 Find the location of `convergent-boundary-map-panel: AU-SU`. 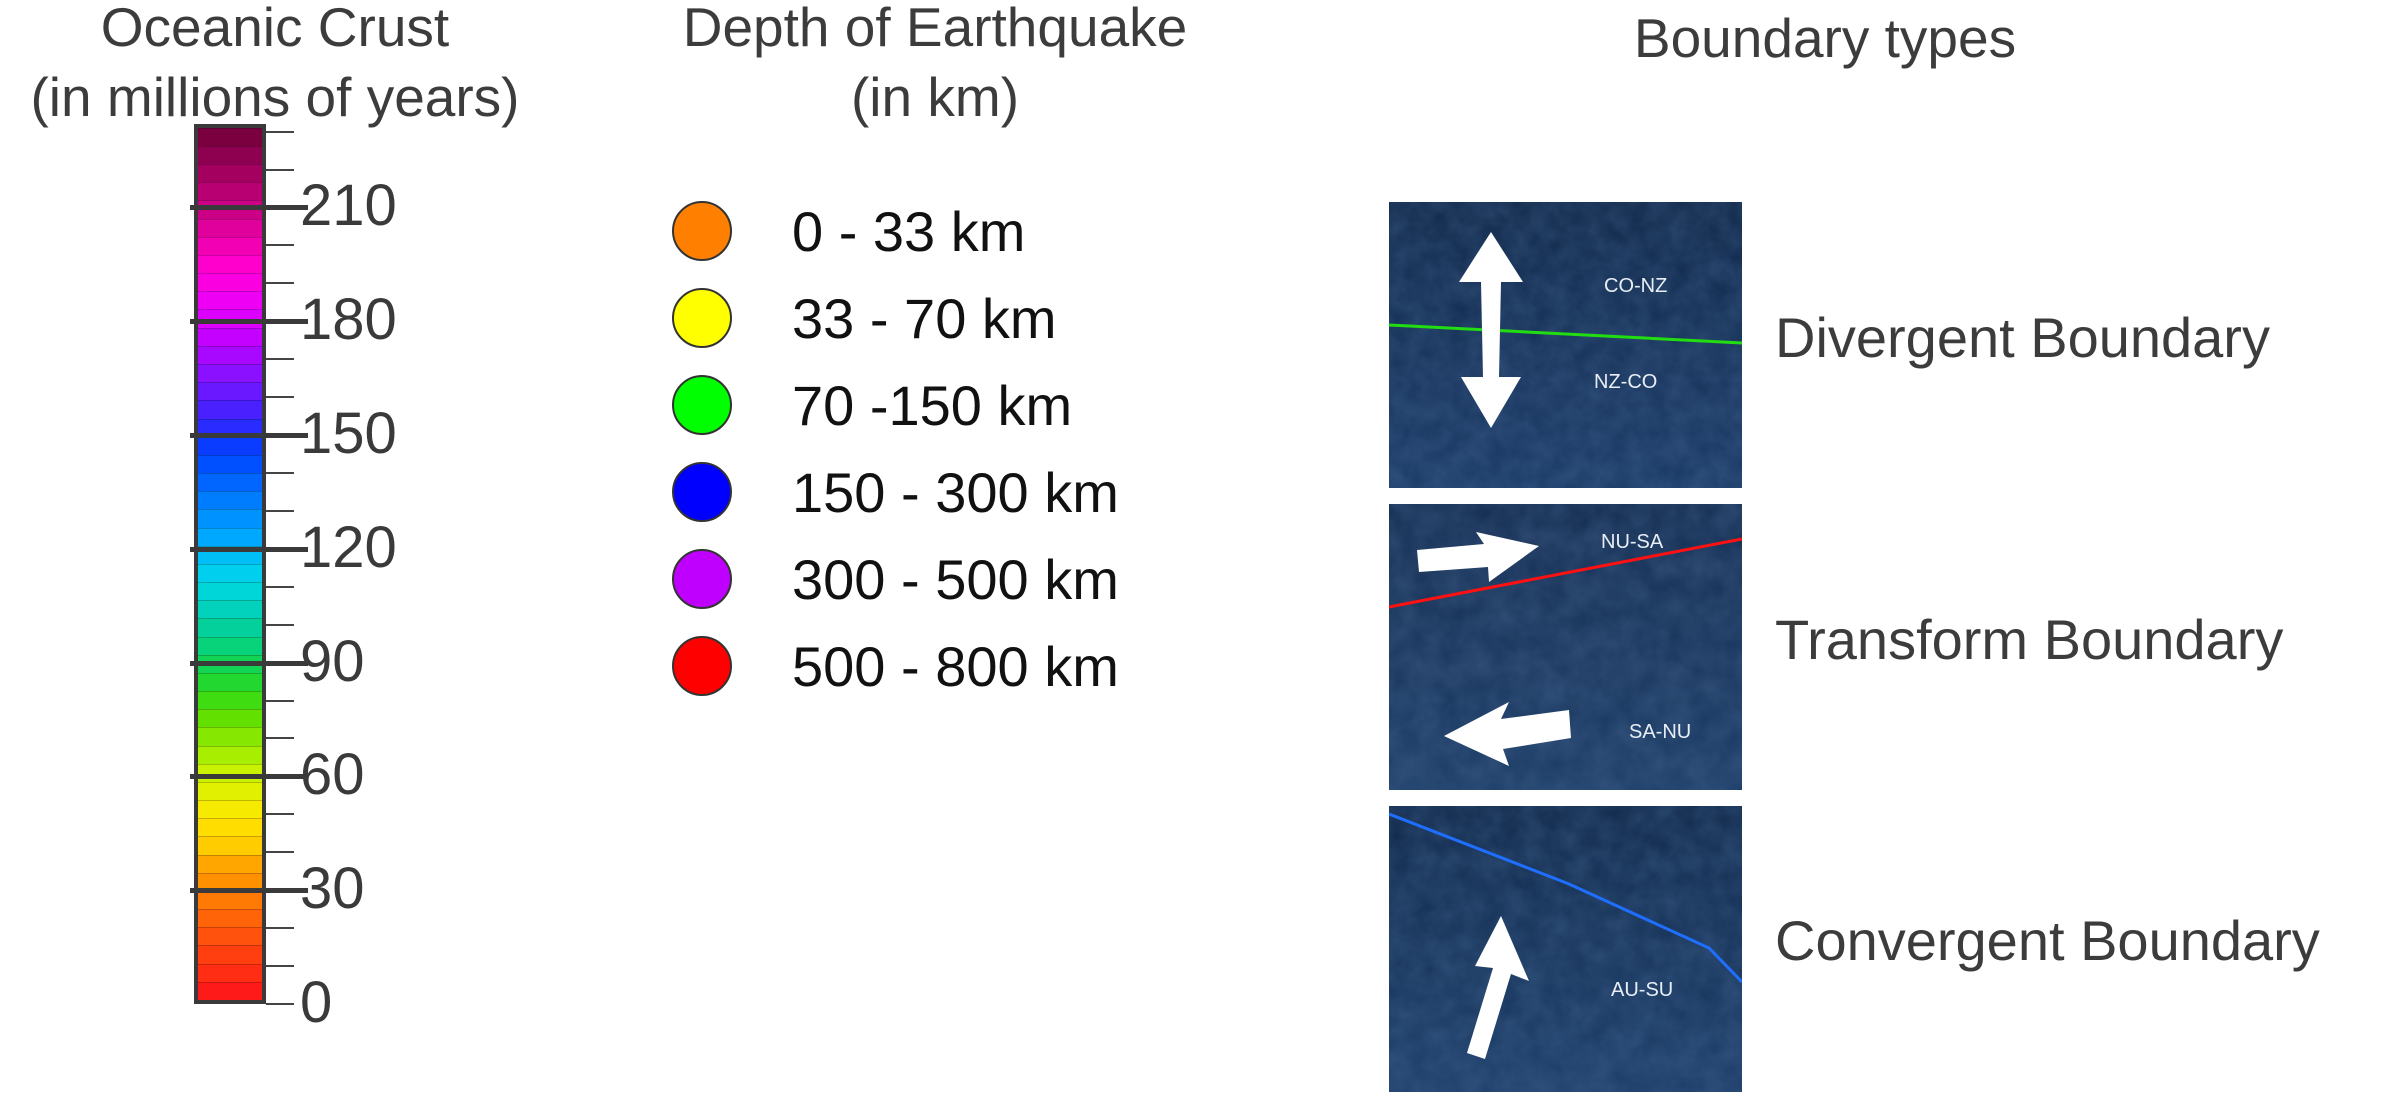

convergent-boundary-map-panel: AU-SU is located at coordinates (1565, 949).